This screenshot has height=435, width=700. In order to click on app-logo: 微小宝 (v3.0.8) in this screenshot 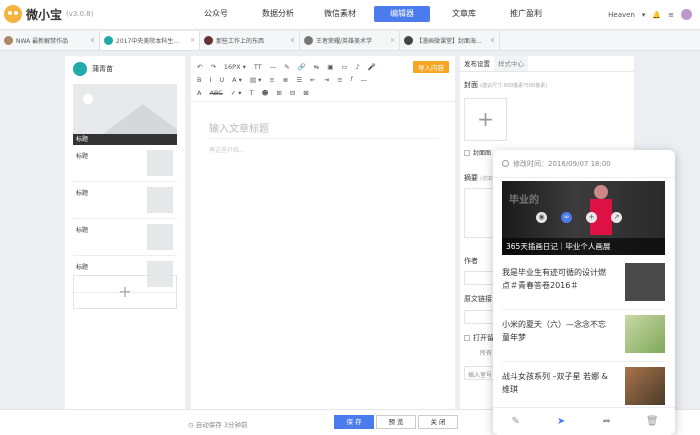, I will do `click(48, 14)`.